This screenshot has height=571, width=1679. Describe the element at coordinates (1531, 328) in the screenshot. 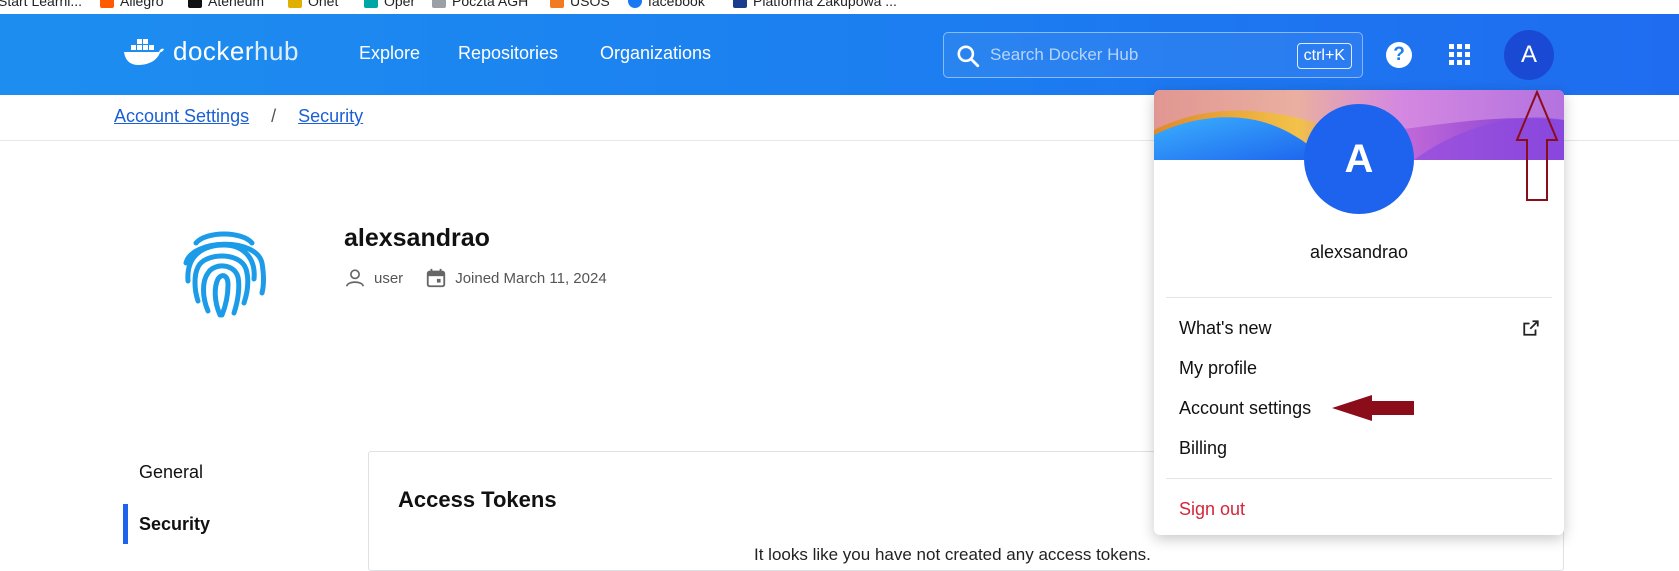

I see `external-link-icon` at that location.